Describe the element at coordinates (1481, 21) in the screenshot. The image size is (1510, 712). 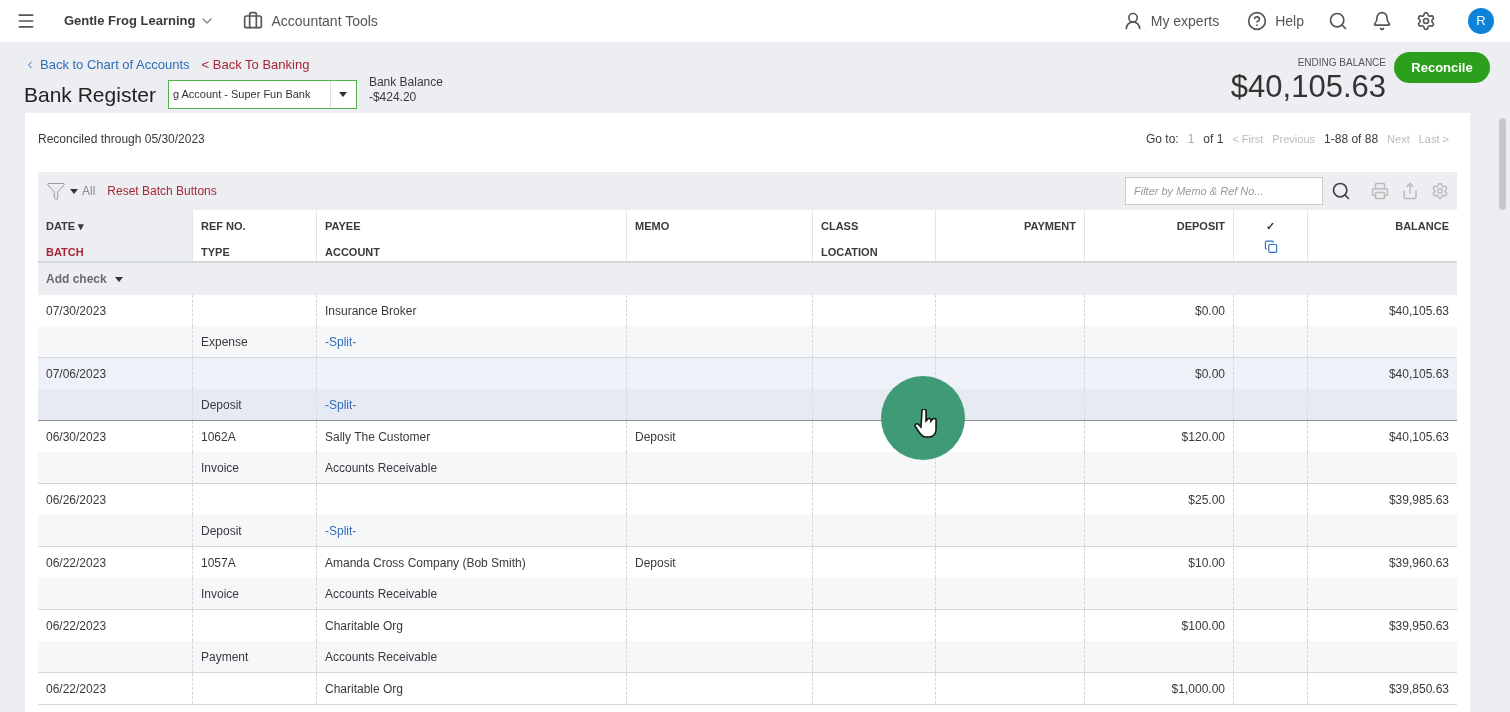
I see `avatar: R` at that location.